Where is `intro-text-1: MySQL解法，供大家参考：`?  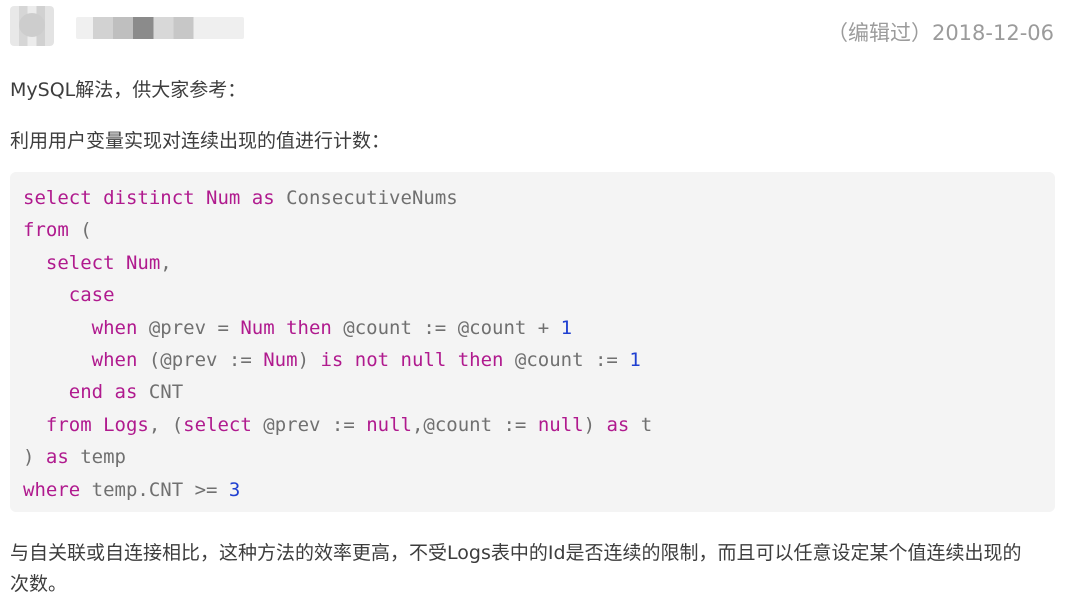
intro-text-1: MySQL解法，供大家参考： is located at coordinates (128, 90).